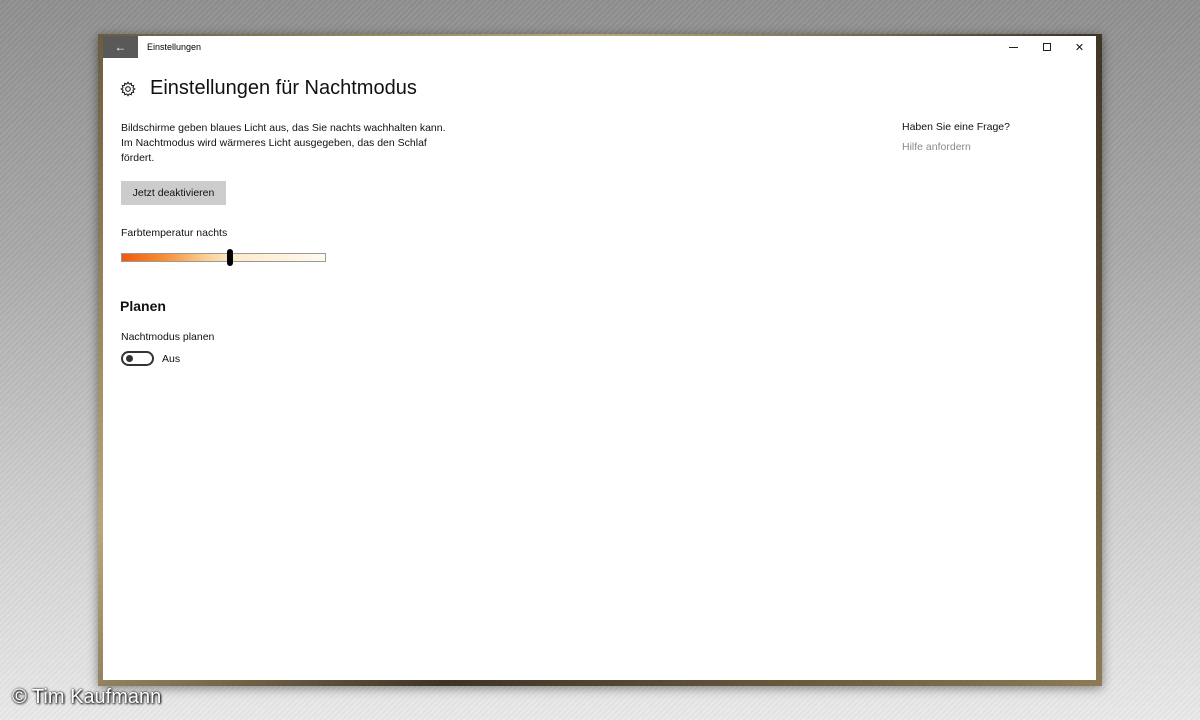  I want to click on color-temperature-slider, so click(223, 257).